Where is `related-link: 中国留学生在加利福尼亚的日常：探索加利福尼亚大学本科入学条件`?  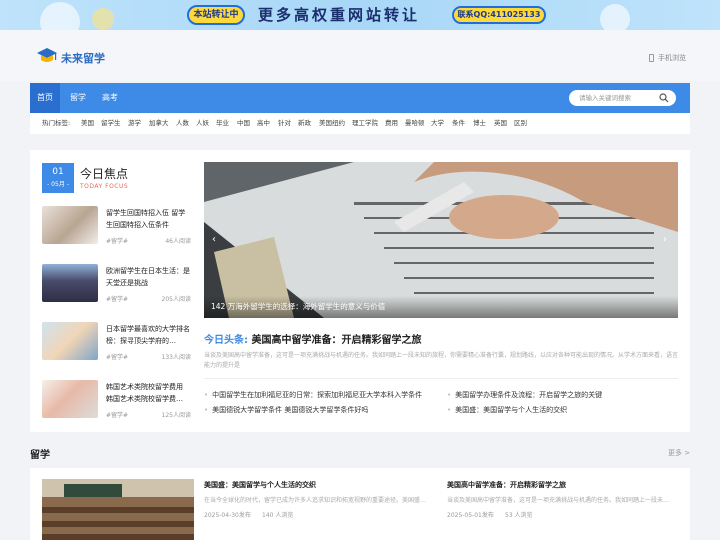
related-link: 中国留学生在加利福尼亚的日常：探索加利福尼亚大学本科入学条件 is located at coordinates (313, 395).